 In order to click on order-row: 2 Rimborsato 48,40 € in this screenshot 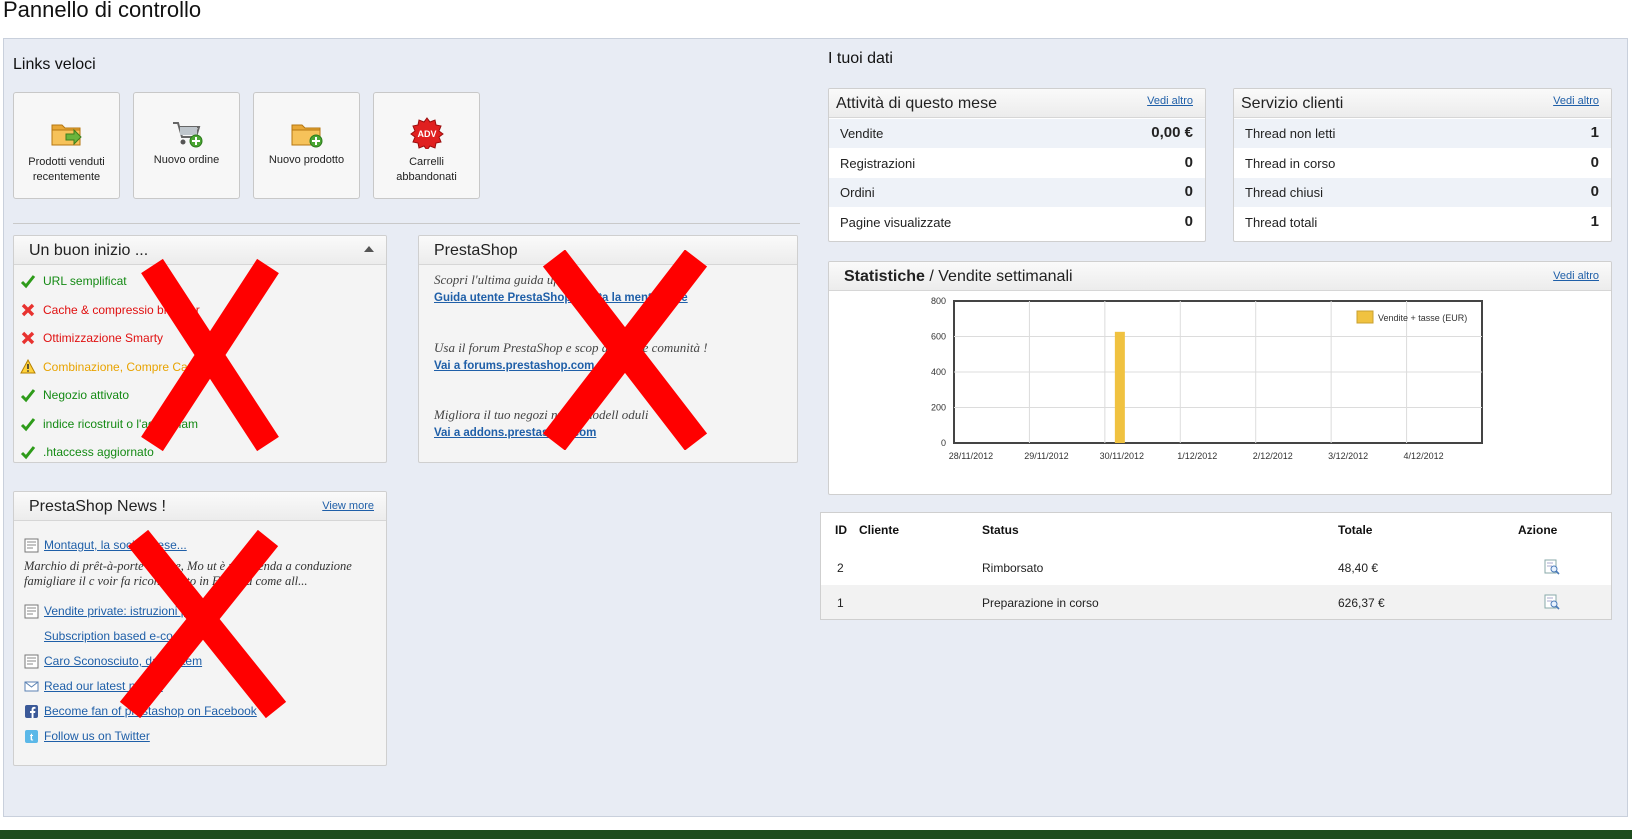, I will do `click(1216, 567)`.